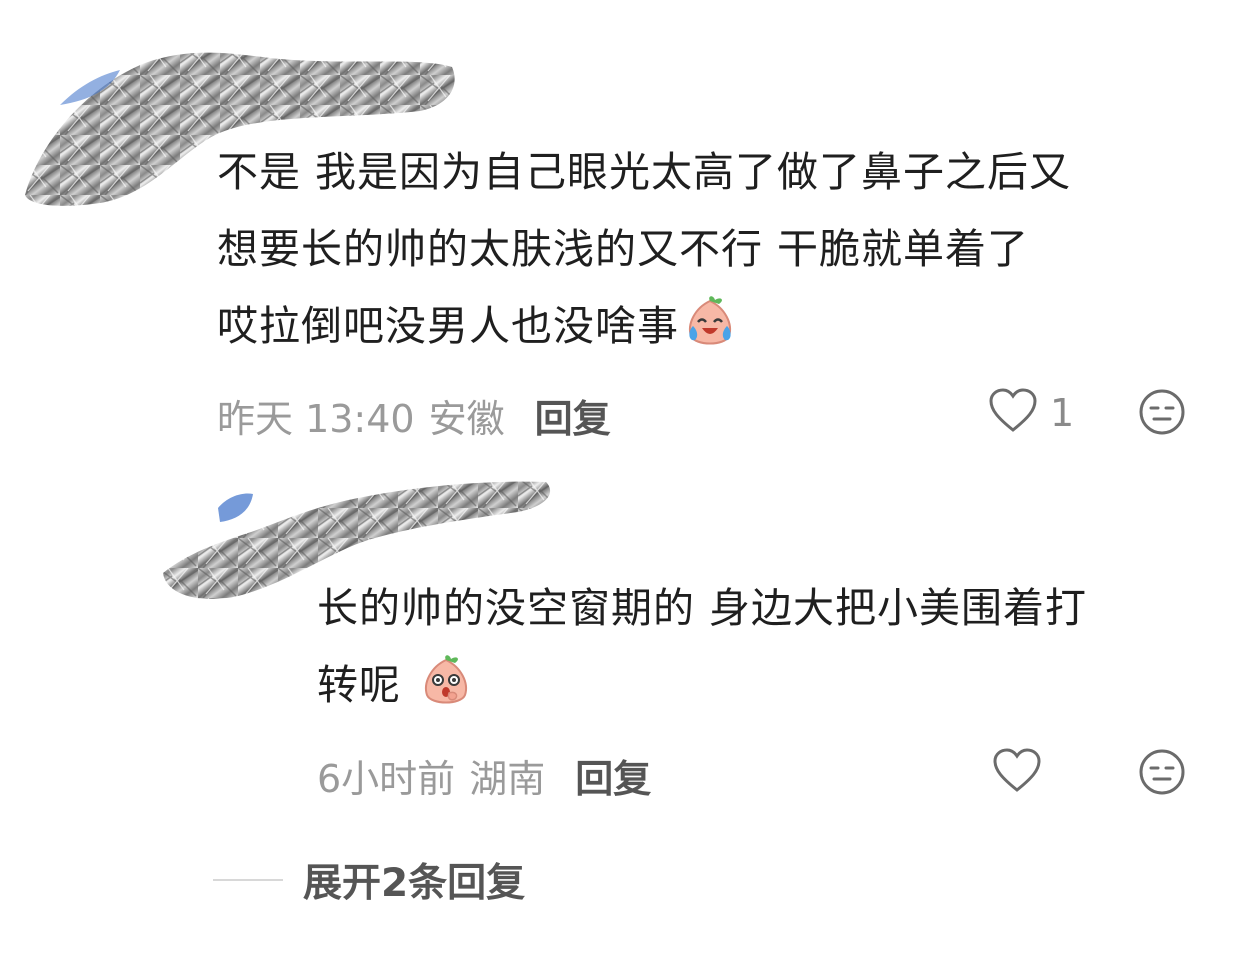 The height and width of the screenshot is (962, 1260). What do you see at coordinates (386, 779) in the screenshot?
I see `comment-time: 6小时前` at bounding box center [386, 779].